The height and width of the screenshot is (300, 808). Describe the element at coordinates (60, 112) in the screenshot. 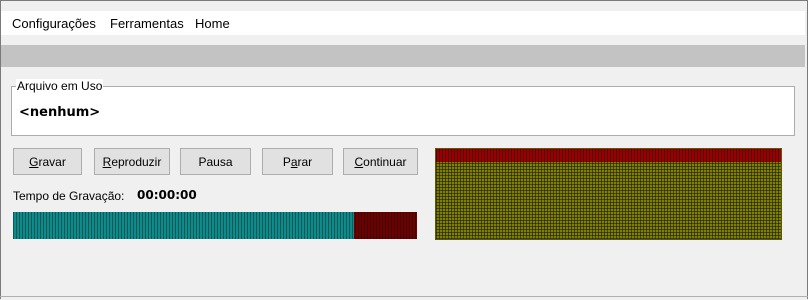

I see `file-in-use-value: <nenhum>` at that location.